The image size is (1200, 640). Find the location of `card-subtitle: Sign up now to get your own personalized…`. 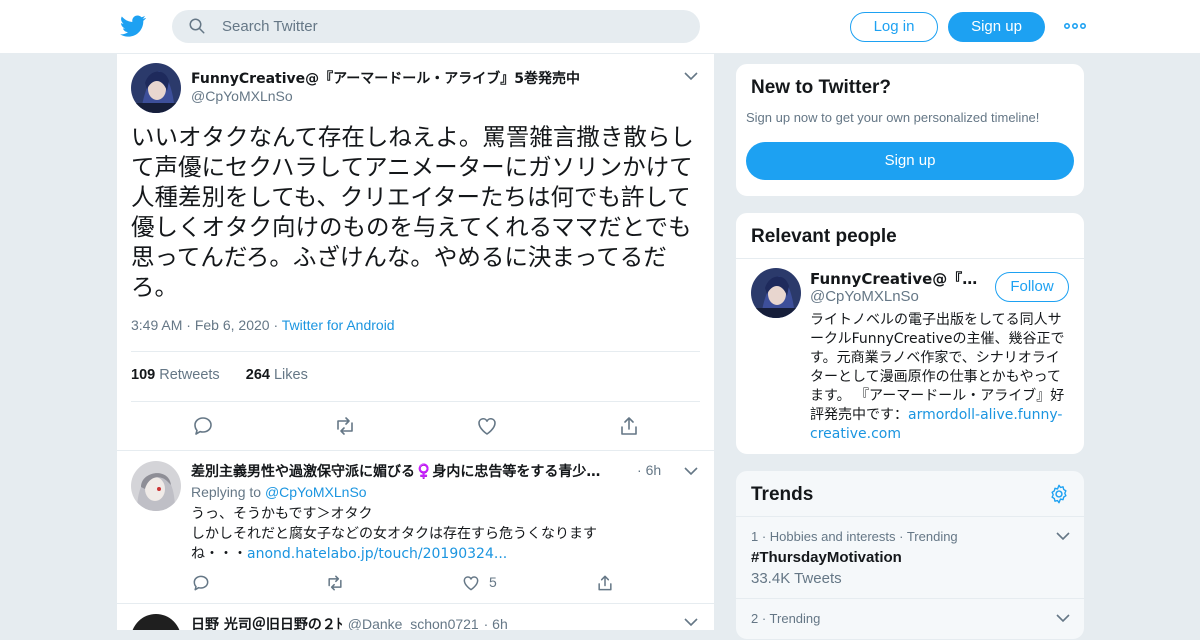

card-subtitle: Sign up now to get your own personalized… is located at coordinates (893, 117).